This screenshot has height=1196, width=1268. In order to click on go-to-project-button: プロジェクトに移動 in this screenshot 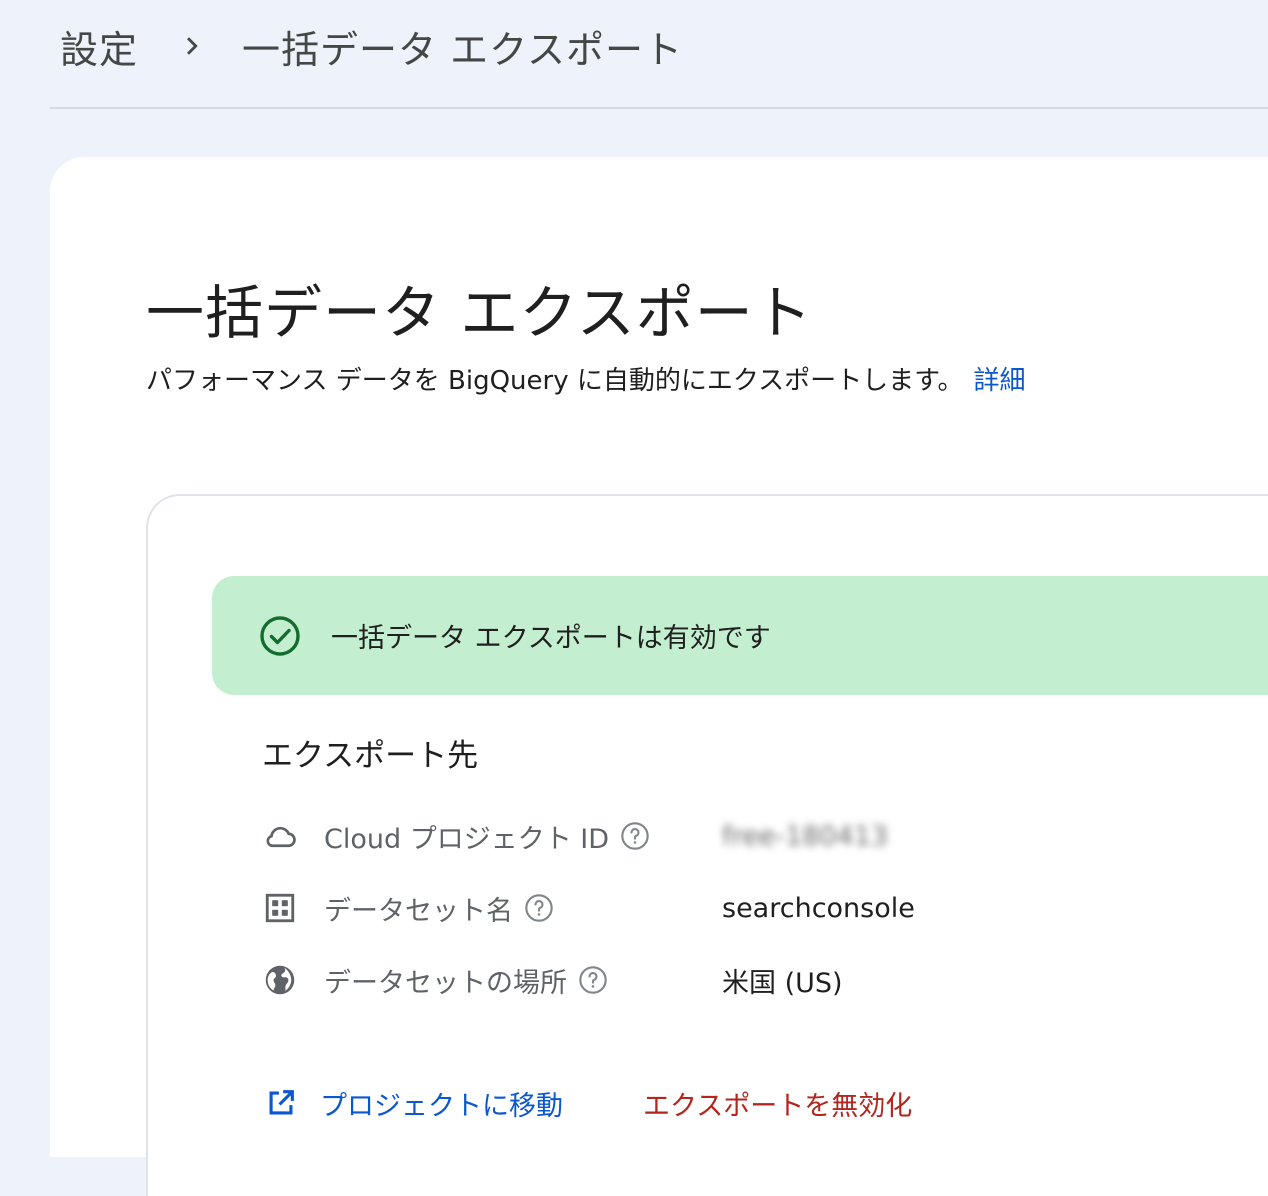, I will do `click(413, 1103)`.